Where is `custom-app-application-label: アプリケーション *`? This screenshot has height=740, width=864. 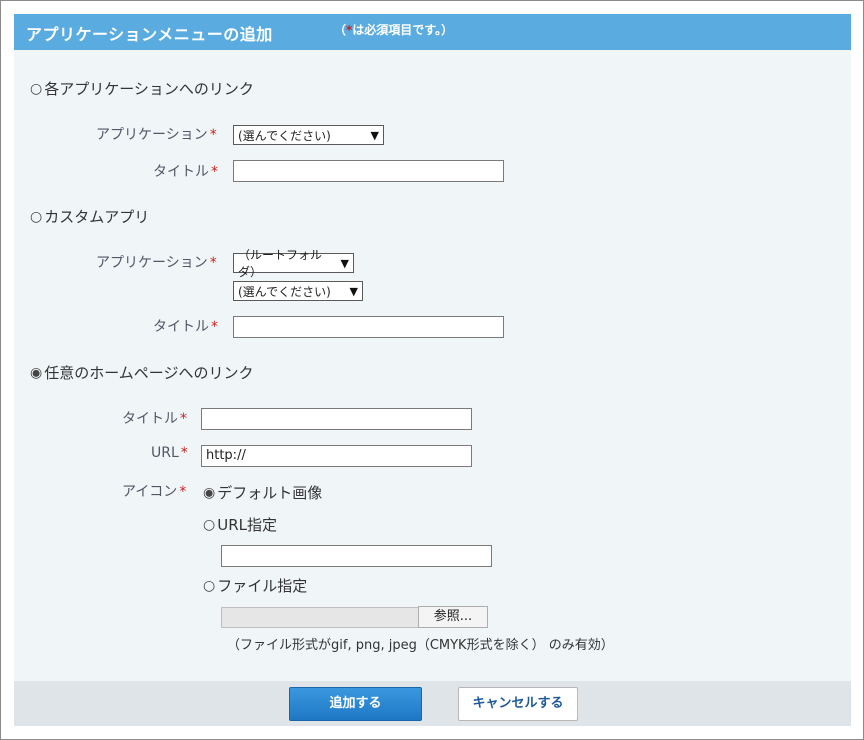
custom-app-application-label: アプリケーション * is located at coordinates (156, 262).